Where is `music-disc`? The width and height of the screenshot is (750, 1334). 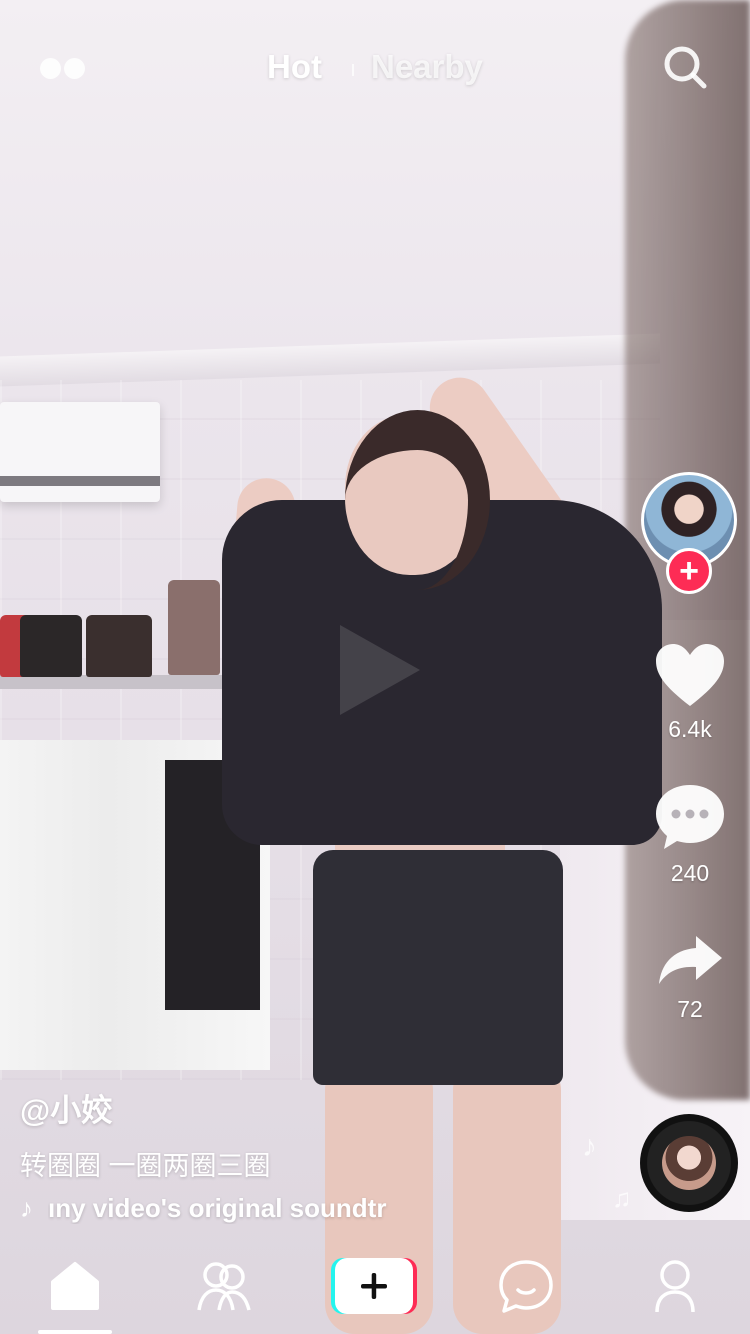 music-disc is located at coordinates (689, 1163).